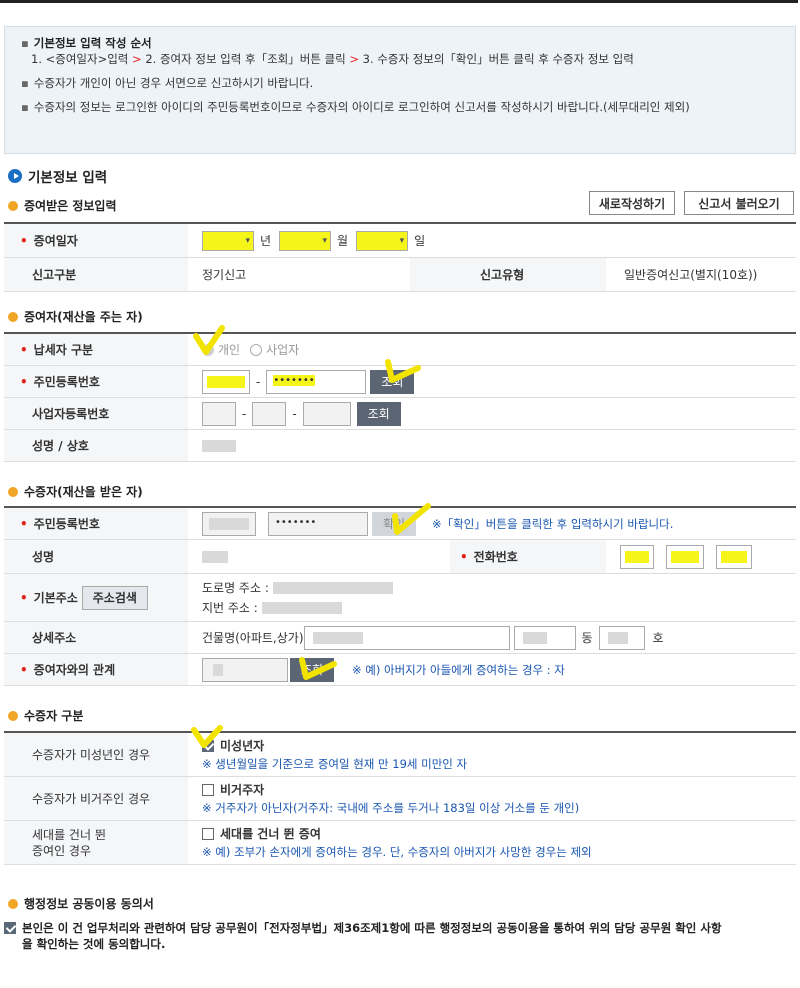  I want to click on relation-row: • 증여자와의 관계 조회 ※ 예) 아버지가 아들에게 증여하는 경우 : 자, so click(400, 670).